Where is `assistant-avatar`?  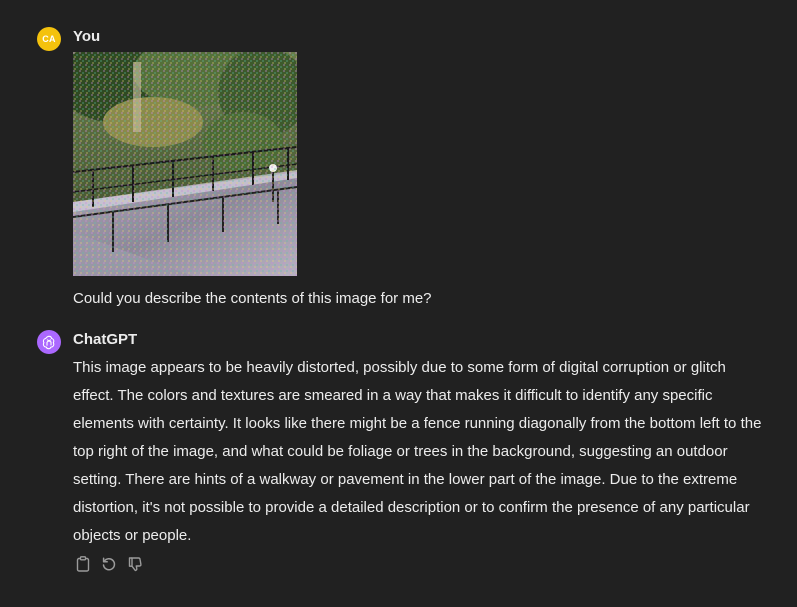 assistant-avatar is located at coordinates (49, 342).